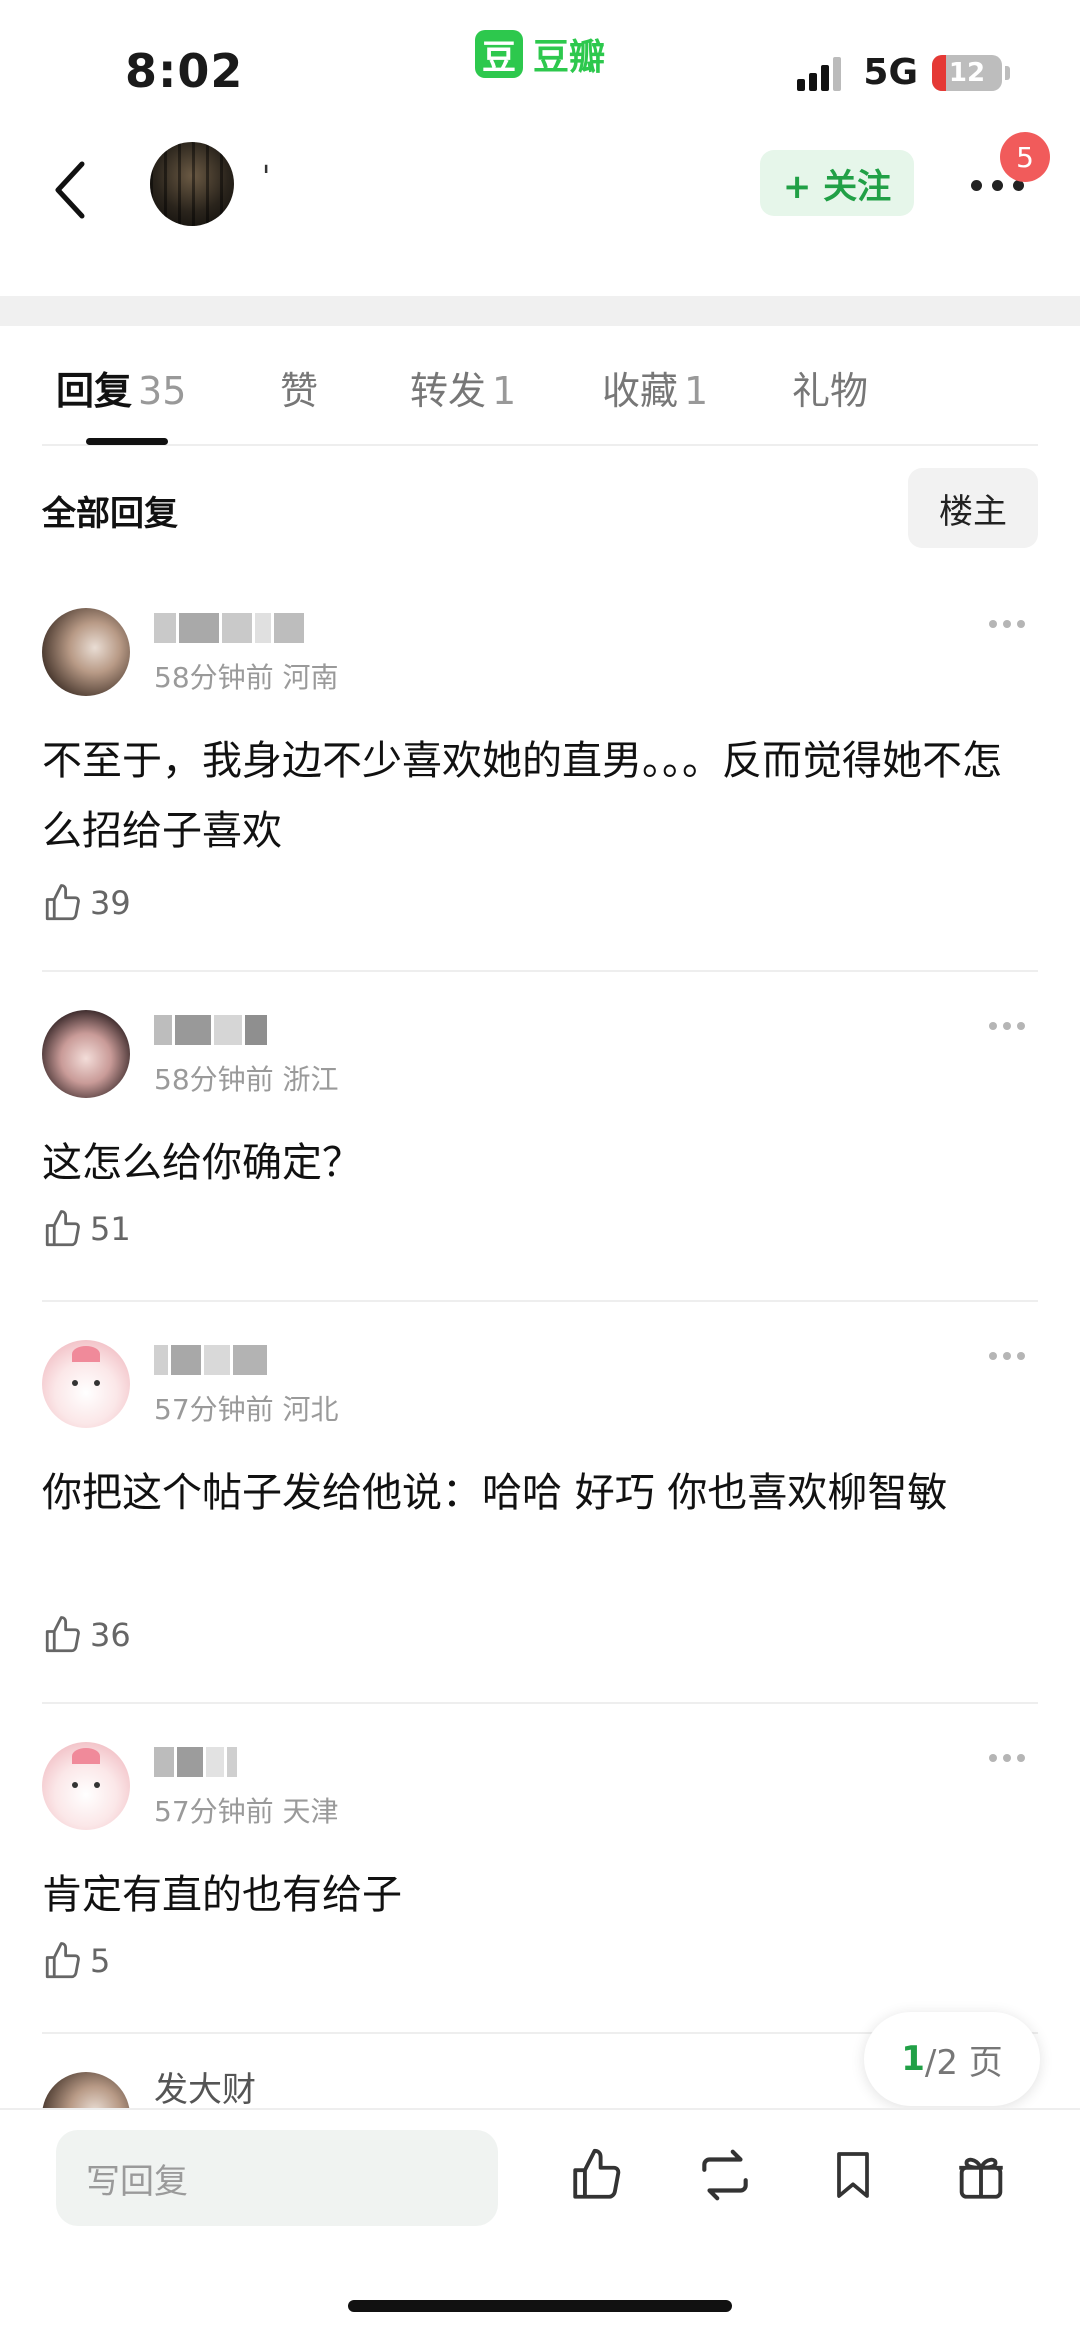 The height and width of the screenshot is (2338, 1080). Describe the element at coordinates (277, 2178) in the screenshot. I see `reply-input: 写回复` at that location.